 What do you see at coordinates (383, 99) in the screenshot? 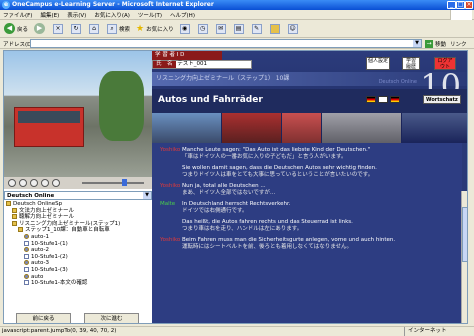
I see `flag-jp-icon` at bounding box center [383, 99].